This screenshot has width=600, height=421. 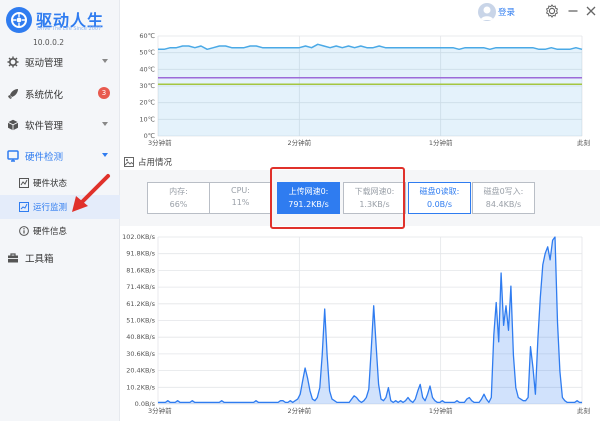 I want to click on sidebar-item-system-optimization: 系统优化 3, so click(x=60, y=94).